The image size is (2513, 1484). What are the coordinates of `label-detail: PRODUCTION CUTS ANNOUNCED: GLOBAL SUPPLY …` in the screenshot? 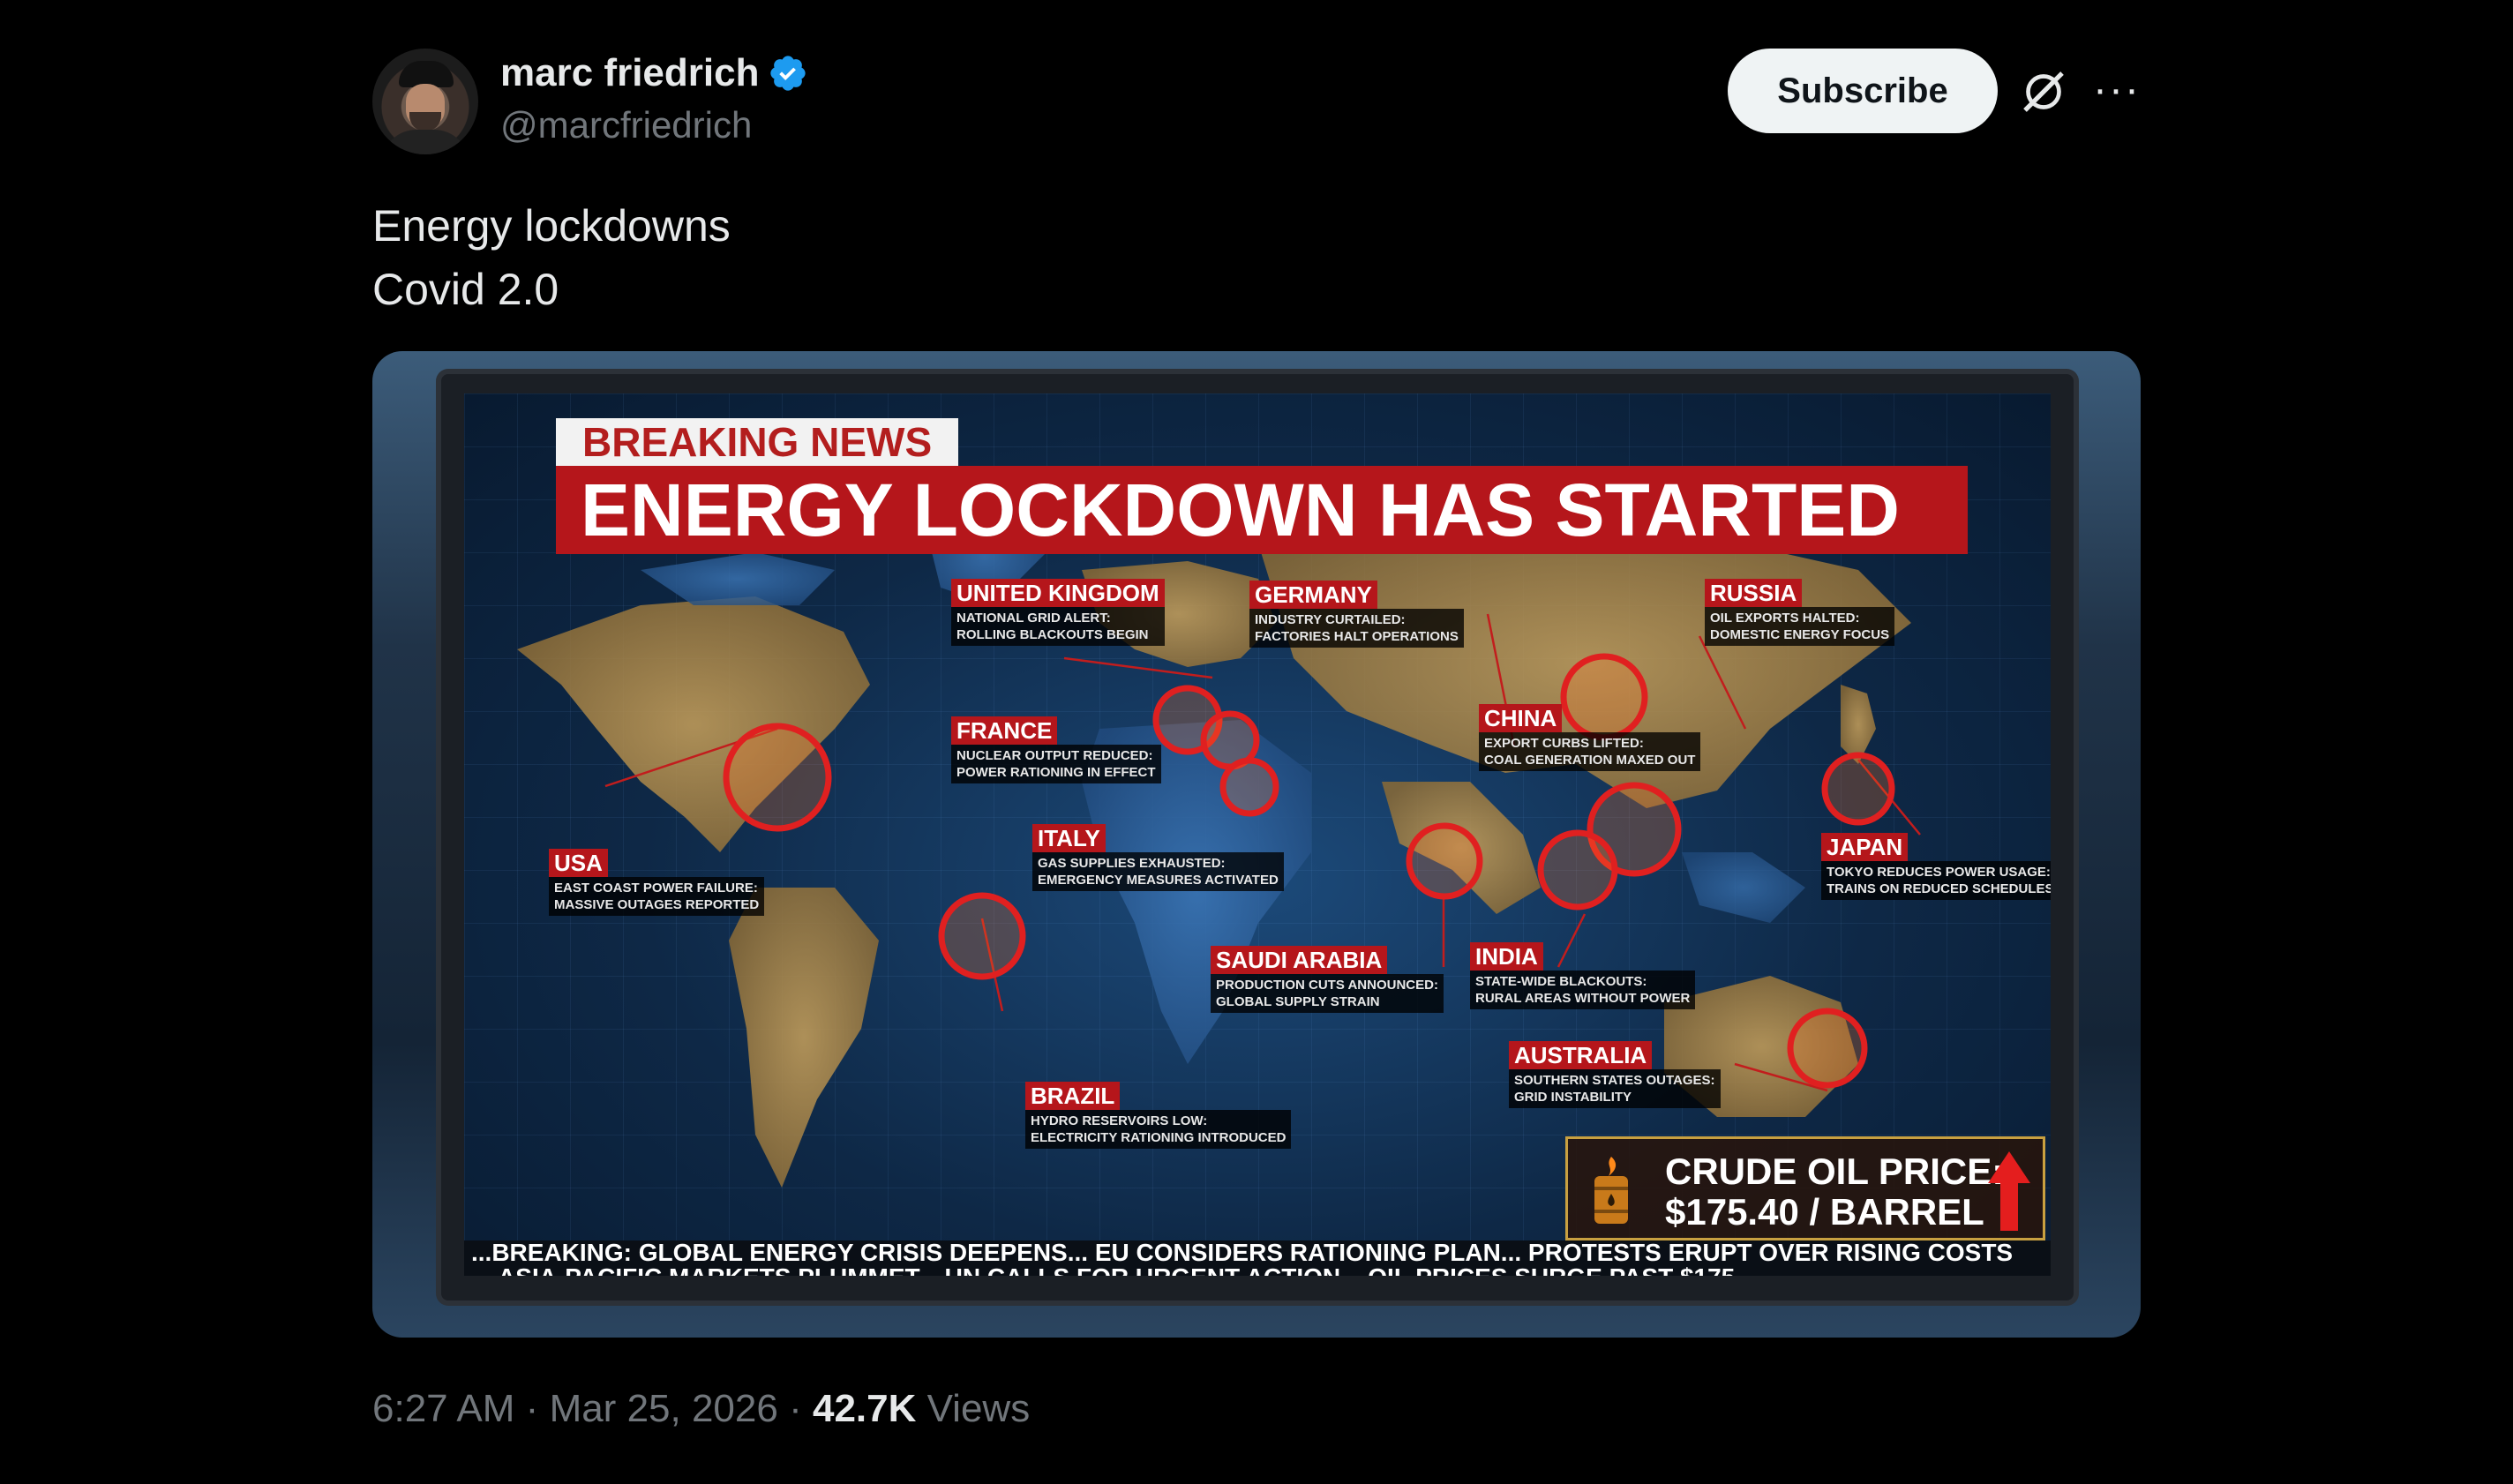 It's located at (1328, 993).